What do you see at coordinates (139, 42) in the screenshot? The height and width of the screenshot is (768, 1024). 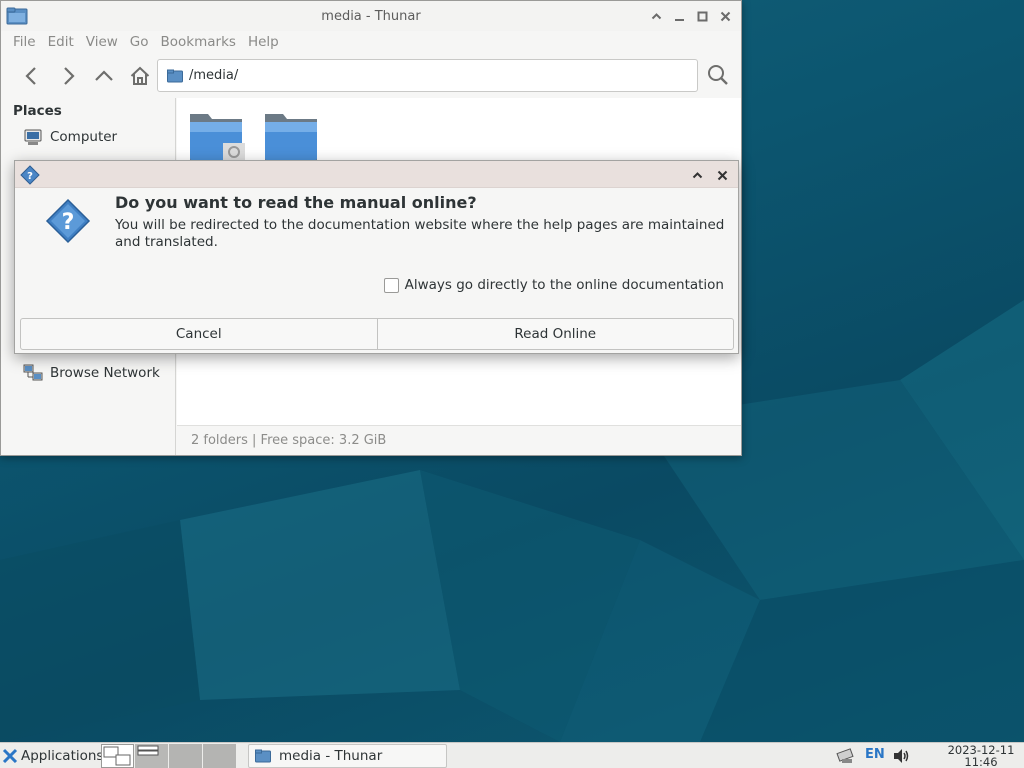 I see `menu-go: Go` at bounding box center [139, 42].